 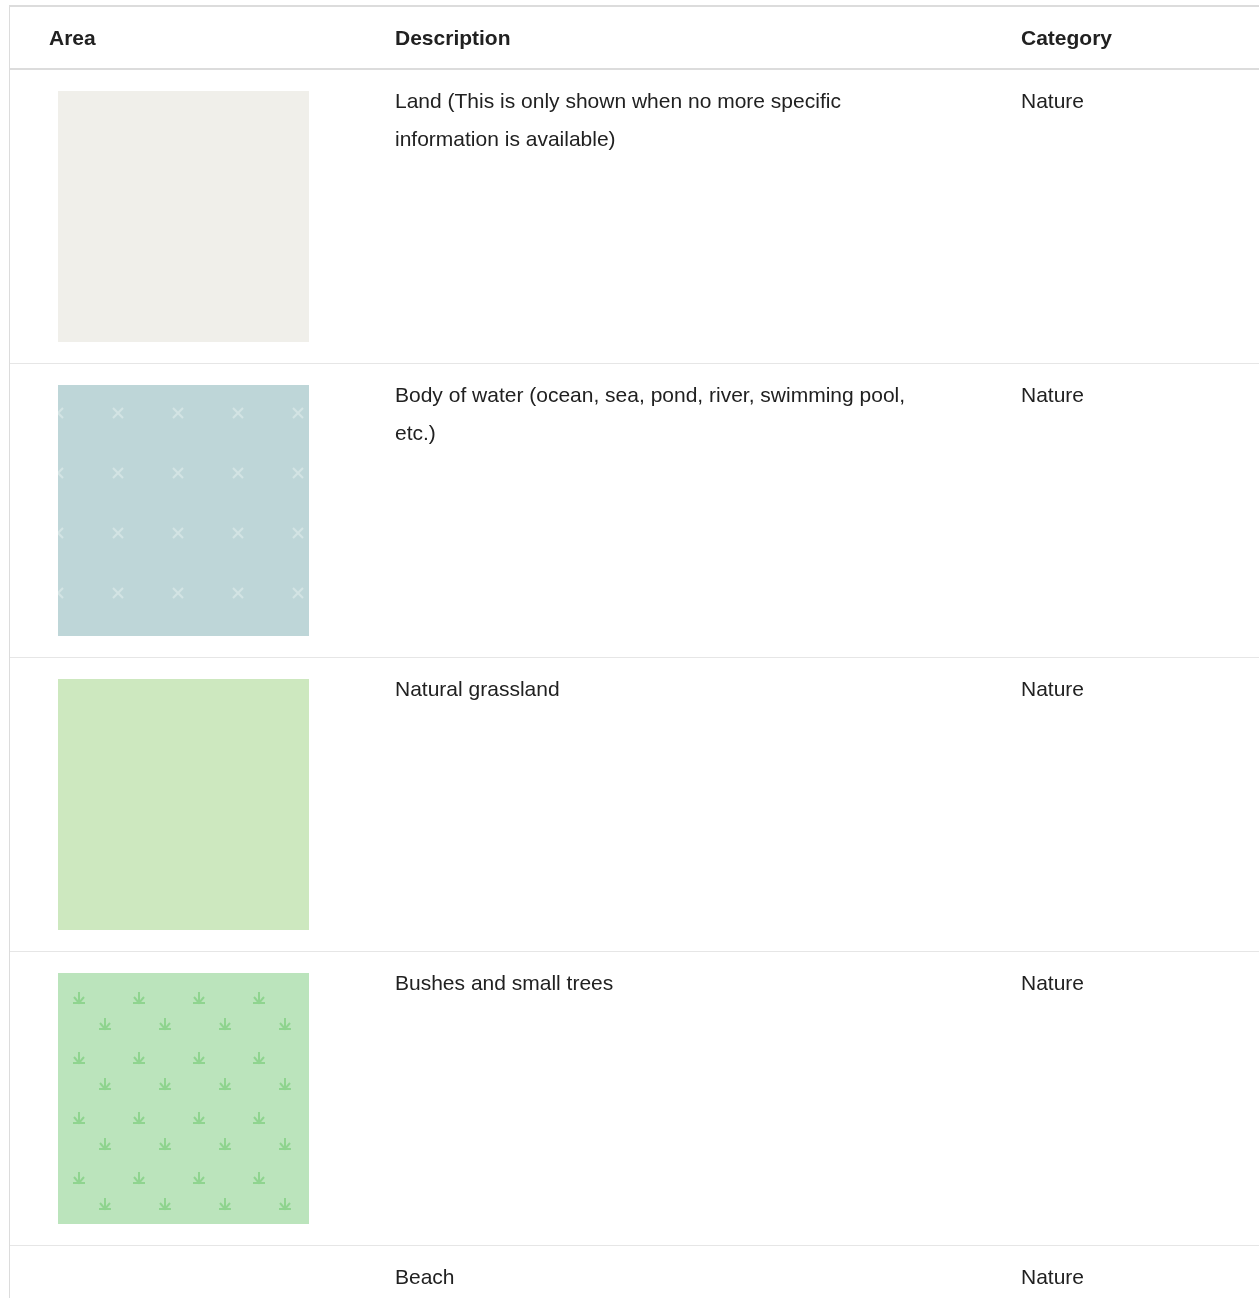 What do you see at coordinates (504, 982) in the screenshot?
I see `description-text: Bushes and small trees` at bounding box center [504, 982].